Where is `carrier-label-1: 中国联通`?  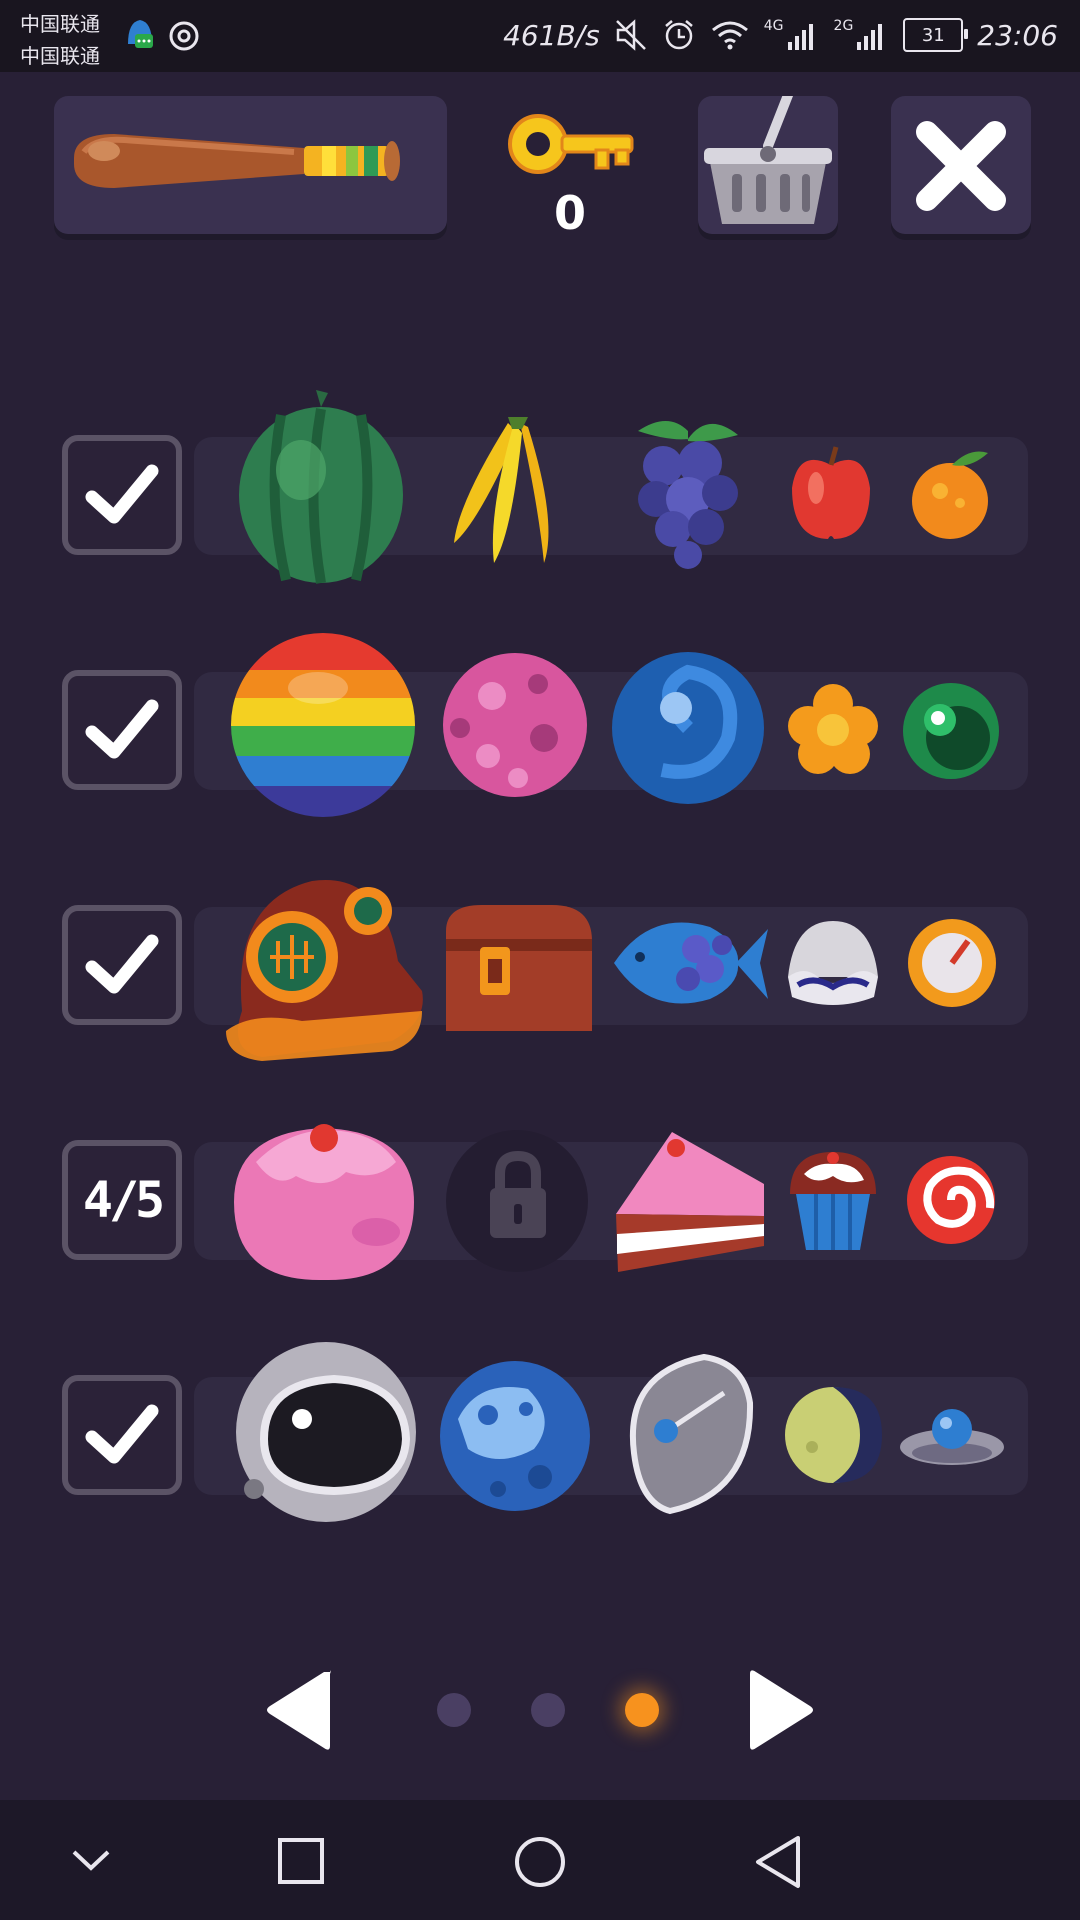
carrier-label-1: 中国联通 is located at coordinates (60, 24).